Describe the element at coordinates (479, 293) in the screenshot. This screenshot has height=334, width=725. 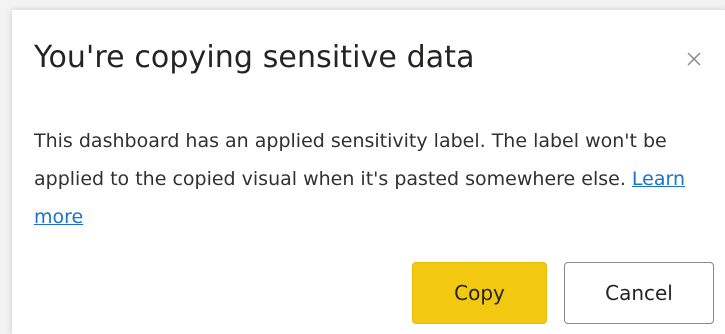
I see `copy-button: Copy` at that location.